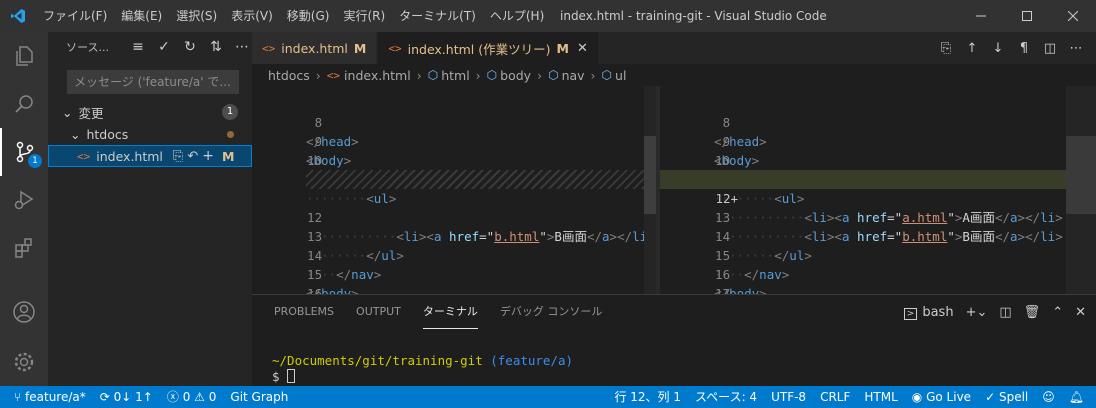 This screenshot has height=408, width=1096. What do you see at coordinates (972, 48) in the screenshot?
I see `previous-change-icon: ↑` at bounding box center [972, 48].